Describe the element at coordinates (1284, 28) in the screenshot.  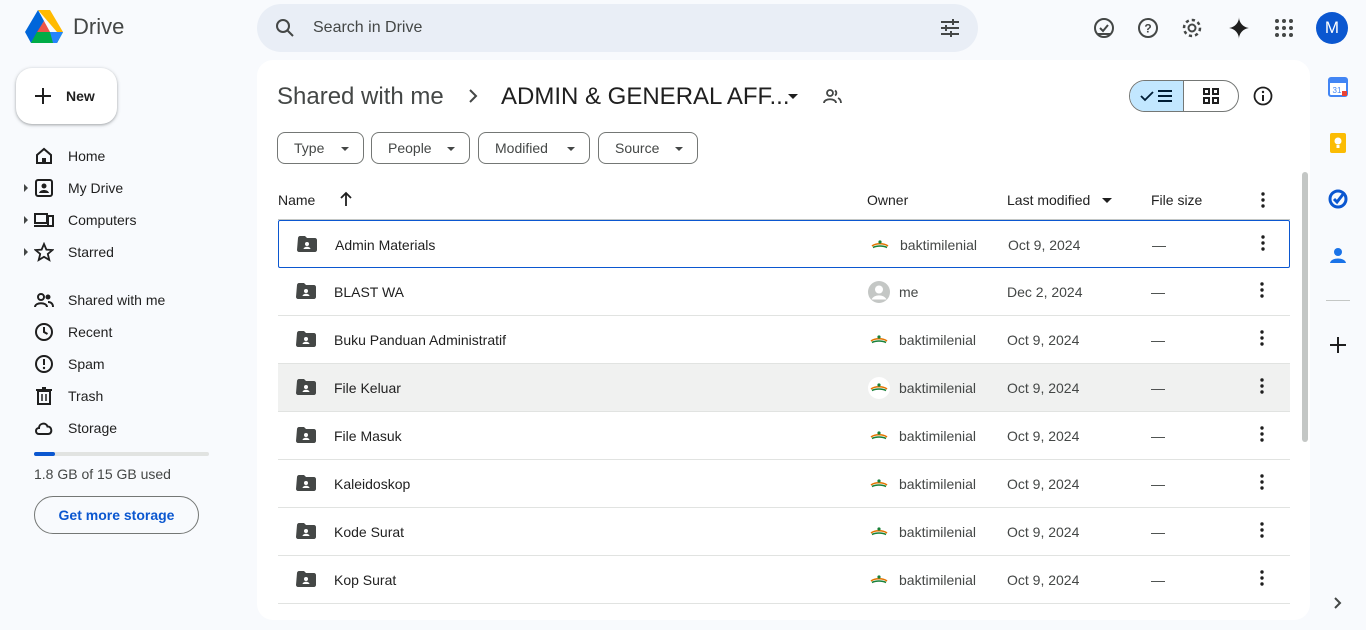
I see `apps-grid-icon` at that location.